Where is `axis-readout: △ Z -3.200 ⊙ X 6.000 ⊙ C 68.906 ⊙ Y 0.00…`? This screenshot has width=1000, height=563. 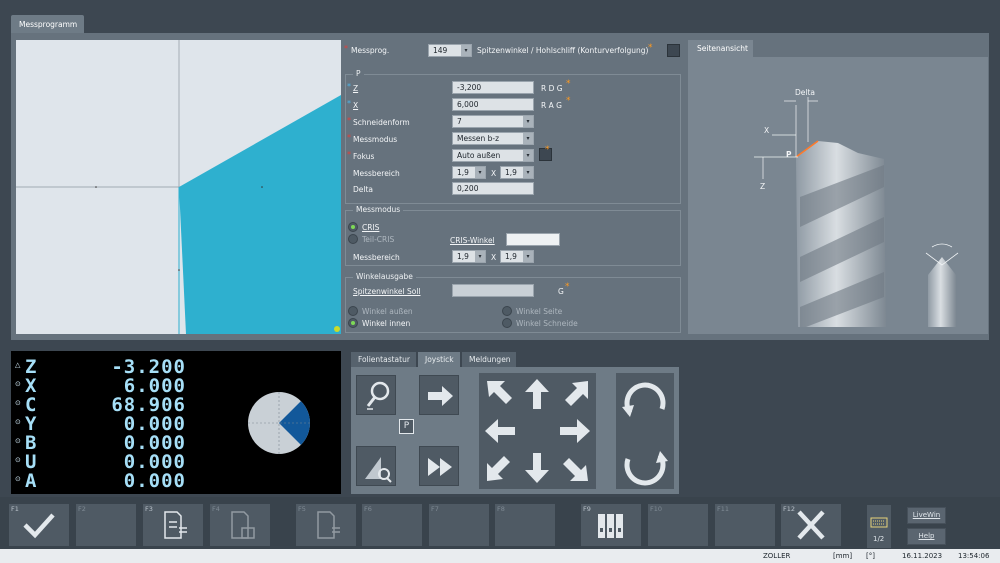
axis-readout: △ Z -3.200 ⊙ X 6.000 ⊙ C 68.906 ⊙ Y 0.00… is located at coordinates (176, 422).